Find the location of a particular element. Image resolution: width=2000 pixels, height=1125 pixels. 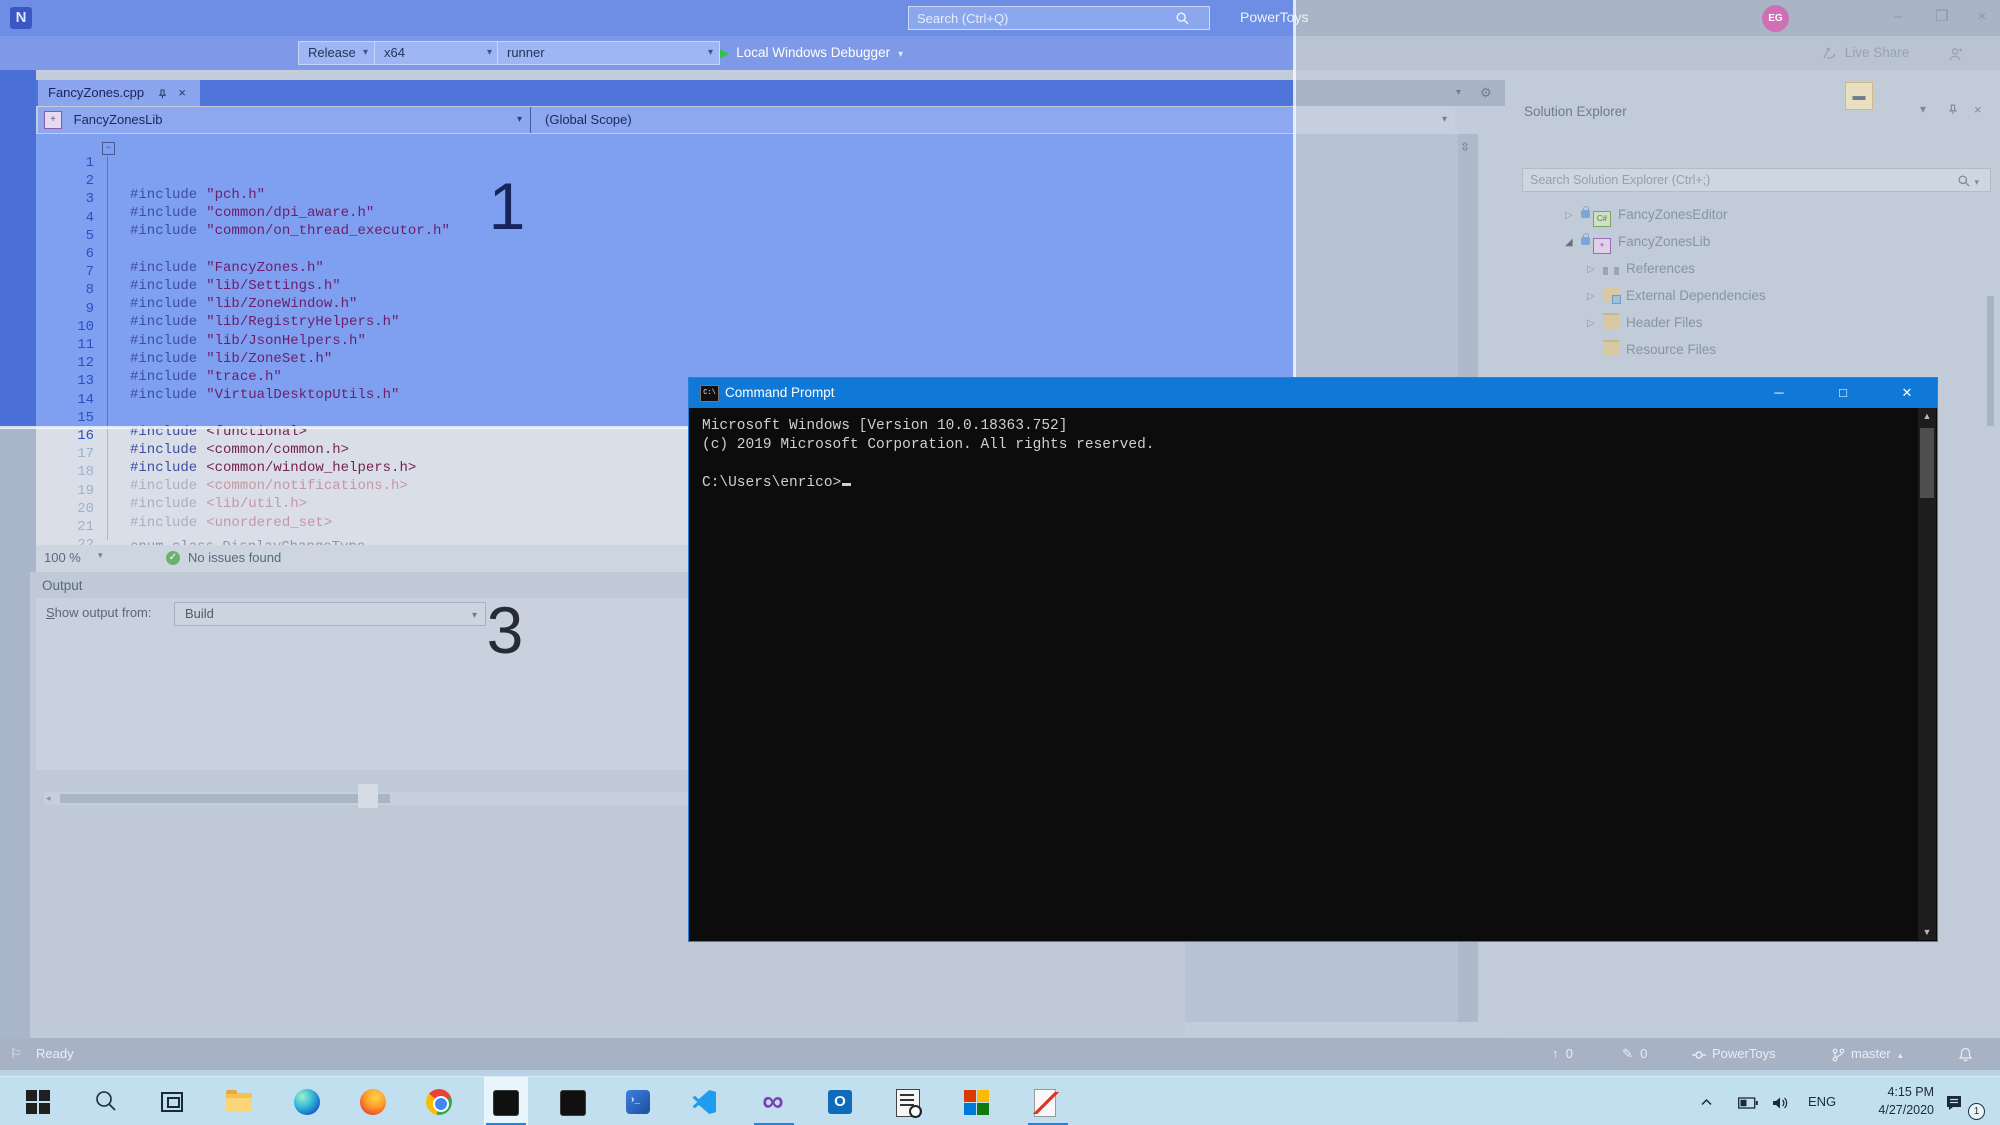

taskbar-search-icon is located at coordinates (107, 1102).